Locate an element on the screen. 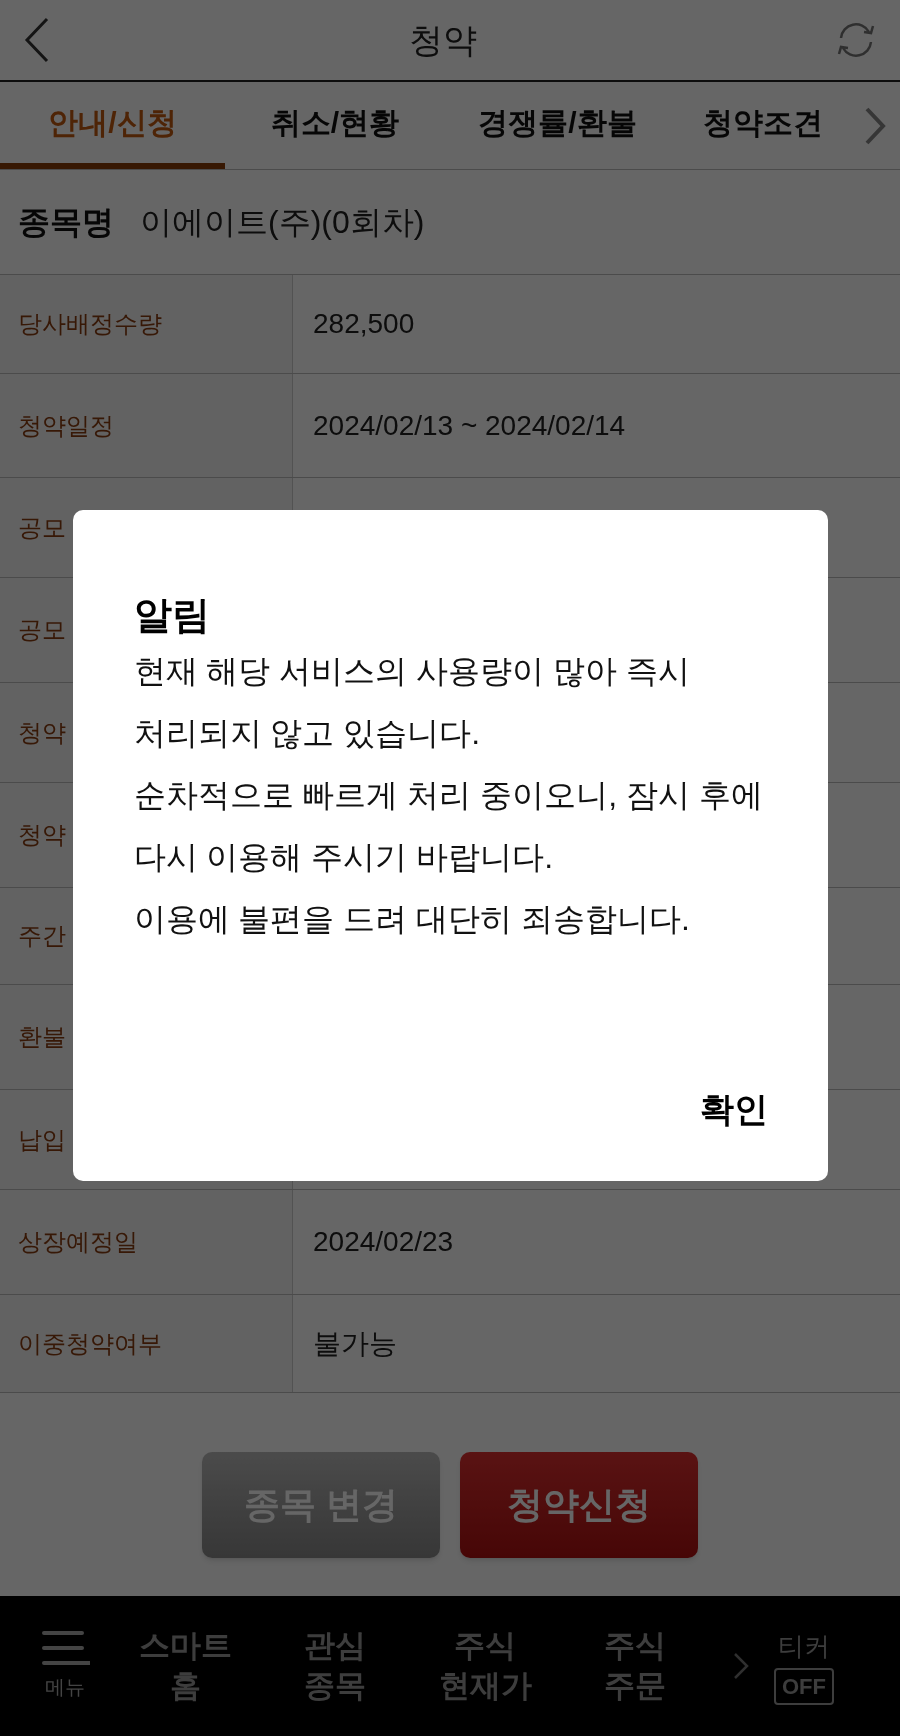  page-title: 청약 is located at coordinates (443, 40).